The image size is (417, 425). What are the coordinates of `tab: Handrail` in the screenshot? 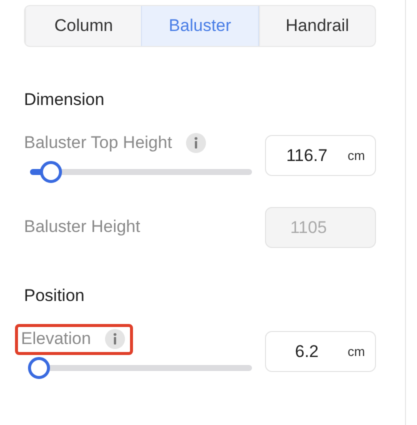 It's located at (316, 26).